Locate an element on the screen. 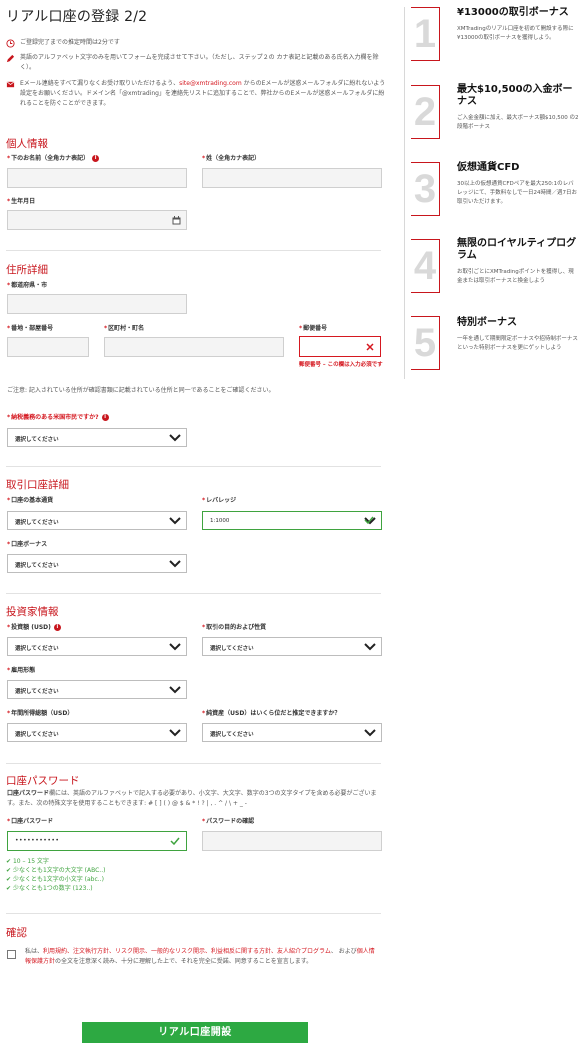  employment-label: *雇用形態 is located at coordinates (21, 670).